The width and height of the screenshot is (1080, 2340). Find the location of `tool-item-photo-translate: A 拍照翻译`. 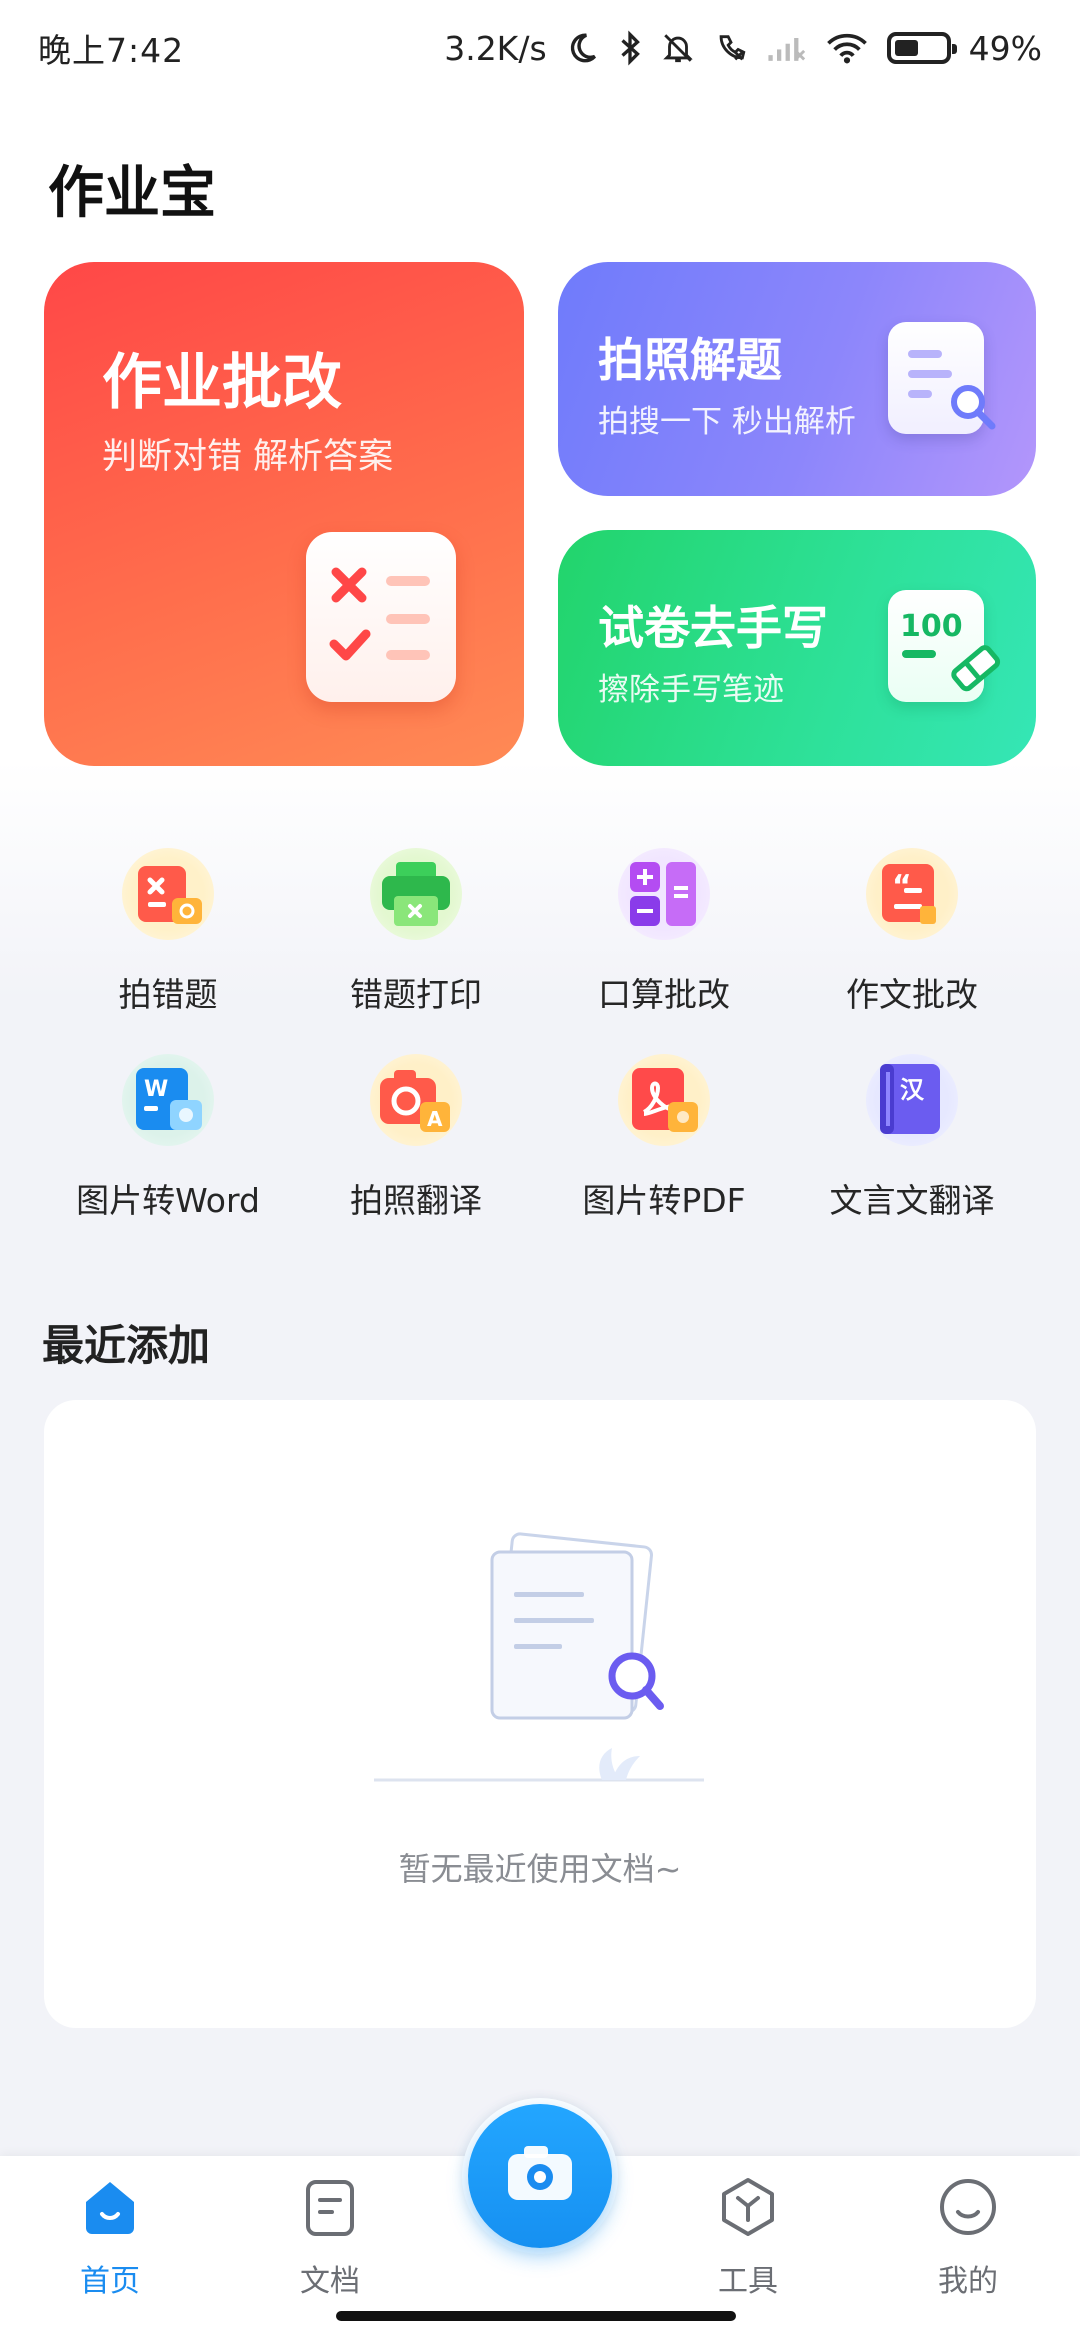

tool-item-photo-translate: A 拍照翻译 is located at coordinates (416, 1136).